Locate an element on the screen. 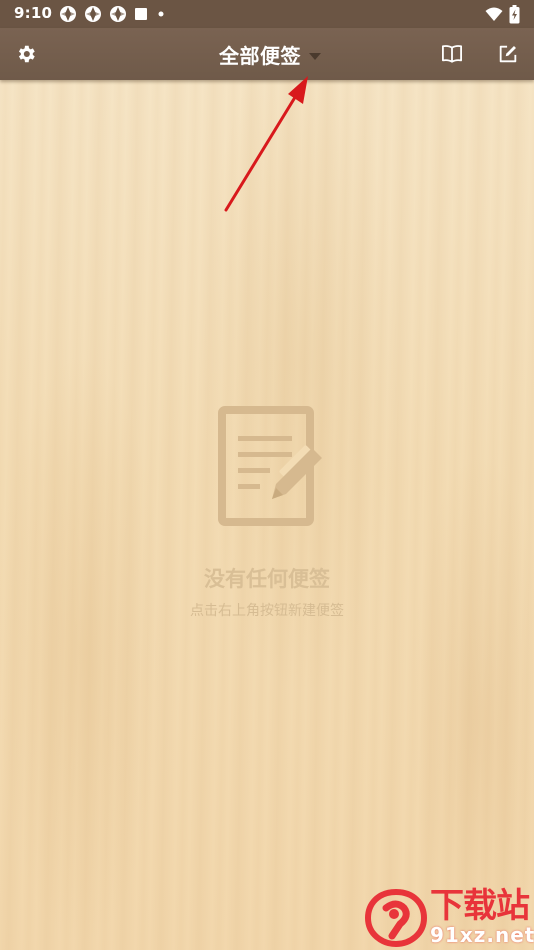 The image size is (534, 950). watermark-text-cn: 下载站 is located at coordinates (480, 906).